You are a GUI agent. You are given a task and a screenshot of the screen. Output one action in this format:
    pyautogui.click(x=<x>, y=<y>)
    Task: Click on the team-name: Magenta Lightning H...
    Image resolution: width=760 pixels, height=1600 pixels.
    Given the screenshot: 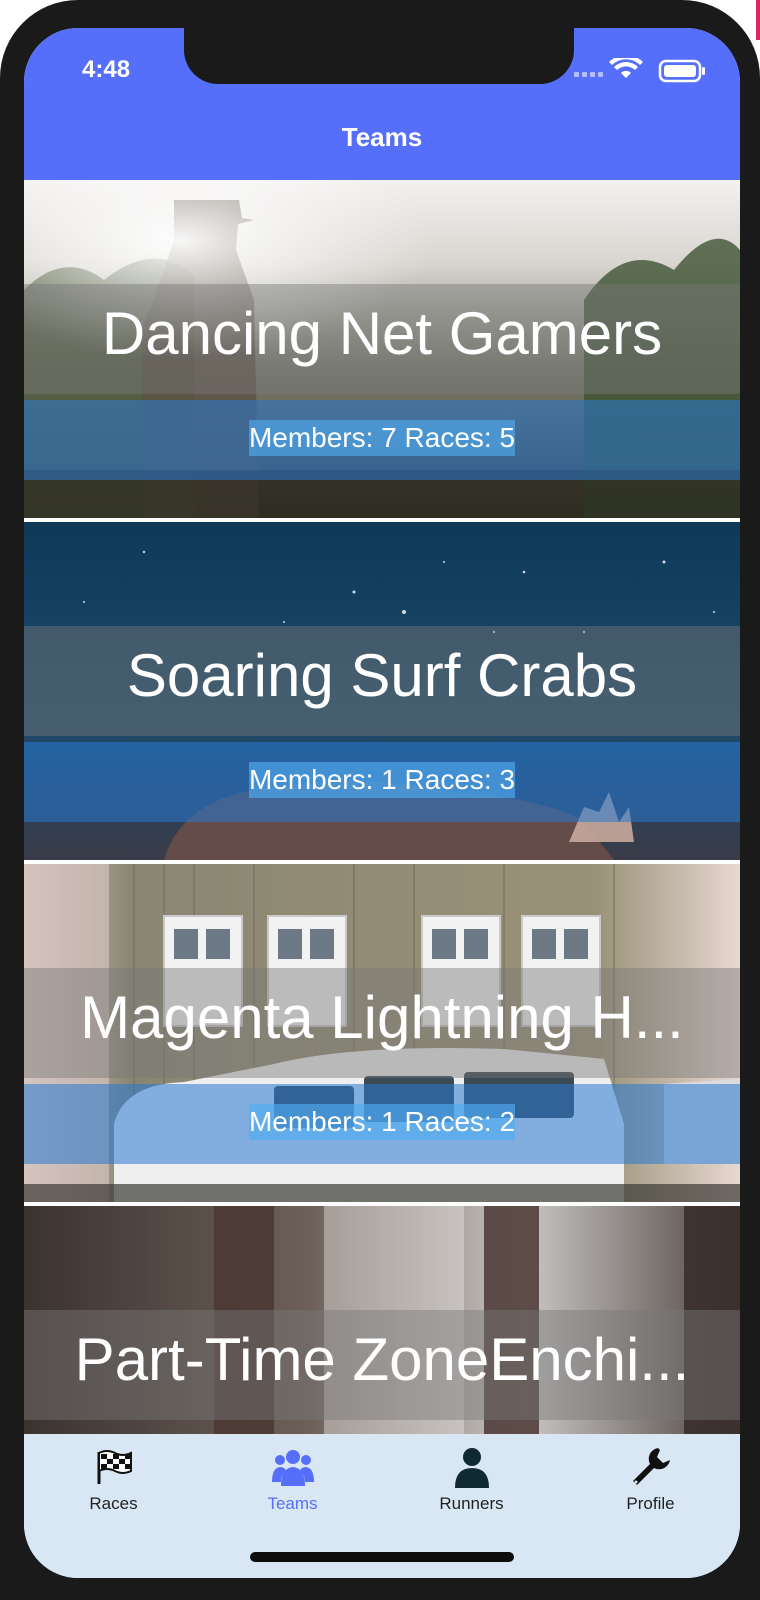 What is the action you would take?
    pyautogui.click(x=382, y=1017)
    